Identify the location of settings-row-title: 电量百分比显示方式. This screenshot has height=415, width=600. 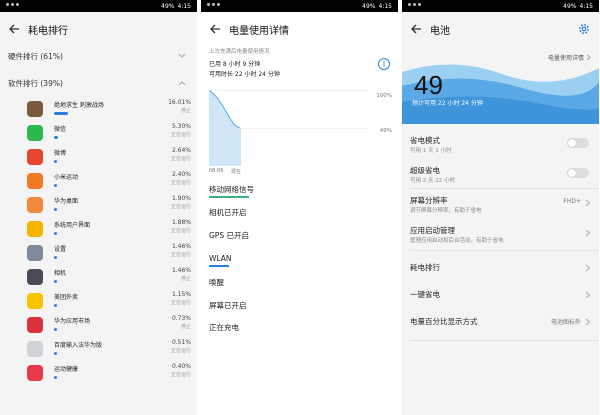
(444, 321).